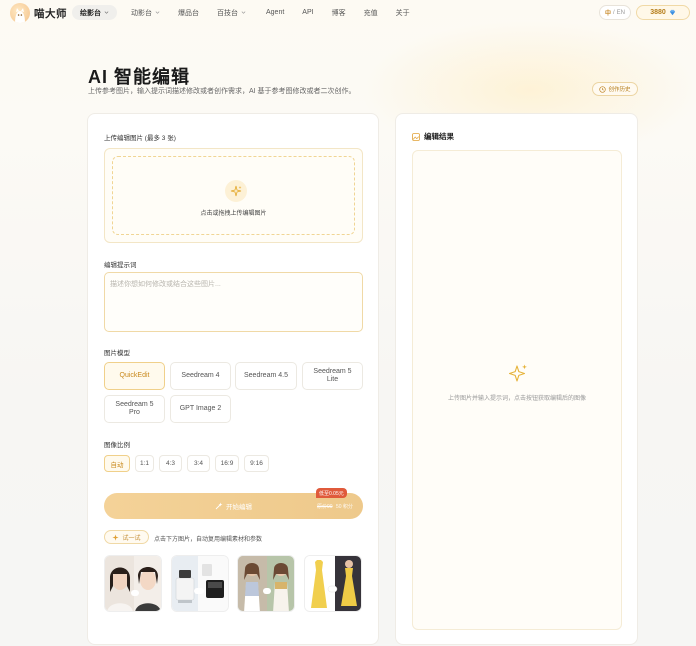 The width and height of the screenshot is (696, 646). I want to click on upload-dropzone-border: 点击或拖拽上传编辑图片, so click(233, 195).